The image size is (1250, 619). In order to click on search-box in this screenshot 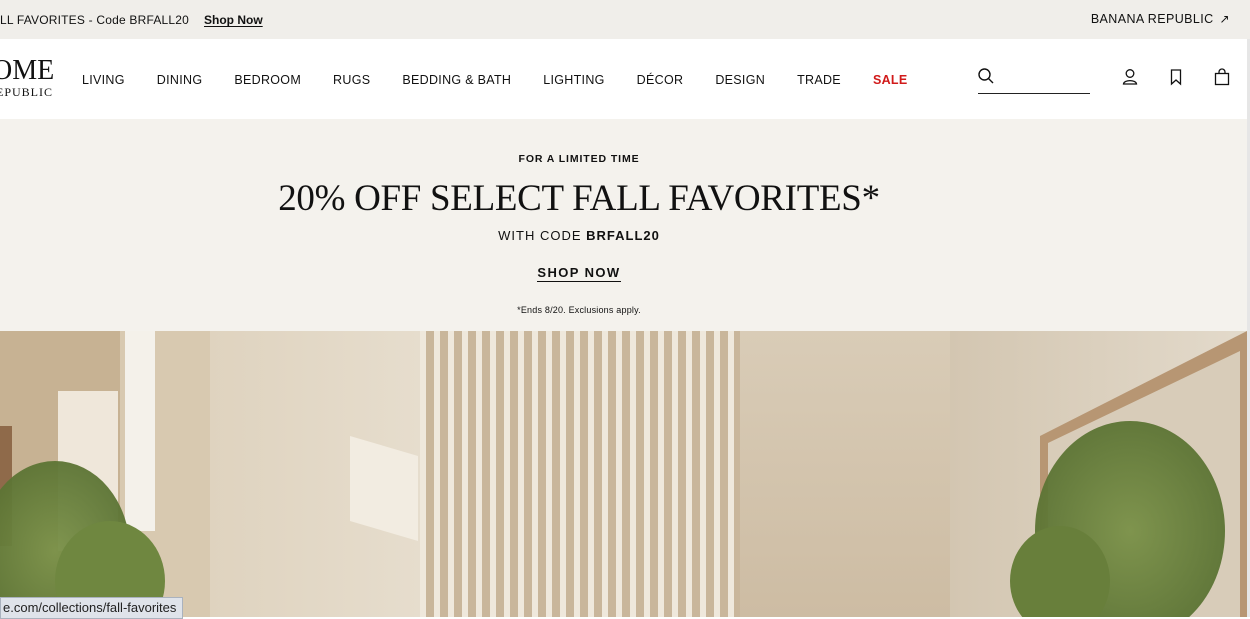, I will do `click(1034, 80)`.